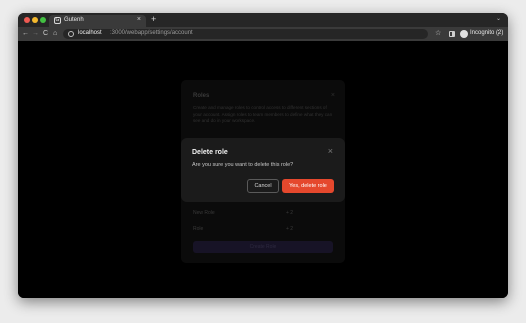 Image resolution: width=526 pixels, height=323 pixels. I want to click on tab-bar: G Gutenh × + ⌄, so click(263, 20).